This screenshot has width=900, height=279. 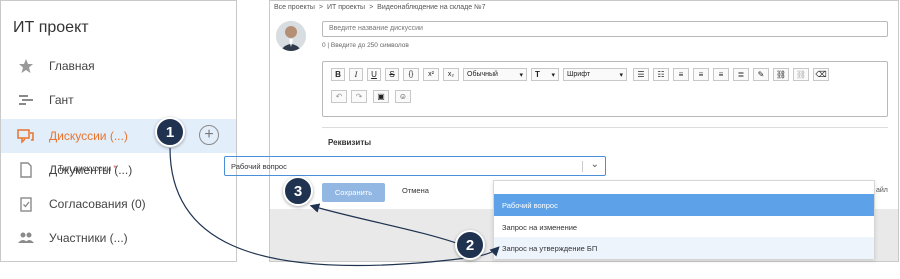 What do you see at coordinates (170, 132) in the screenshot?
I see `callout-badge: 1` at bounding box center [170, 132].